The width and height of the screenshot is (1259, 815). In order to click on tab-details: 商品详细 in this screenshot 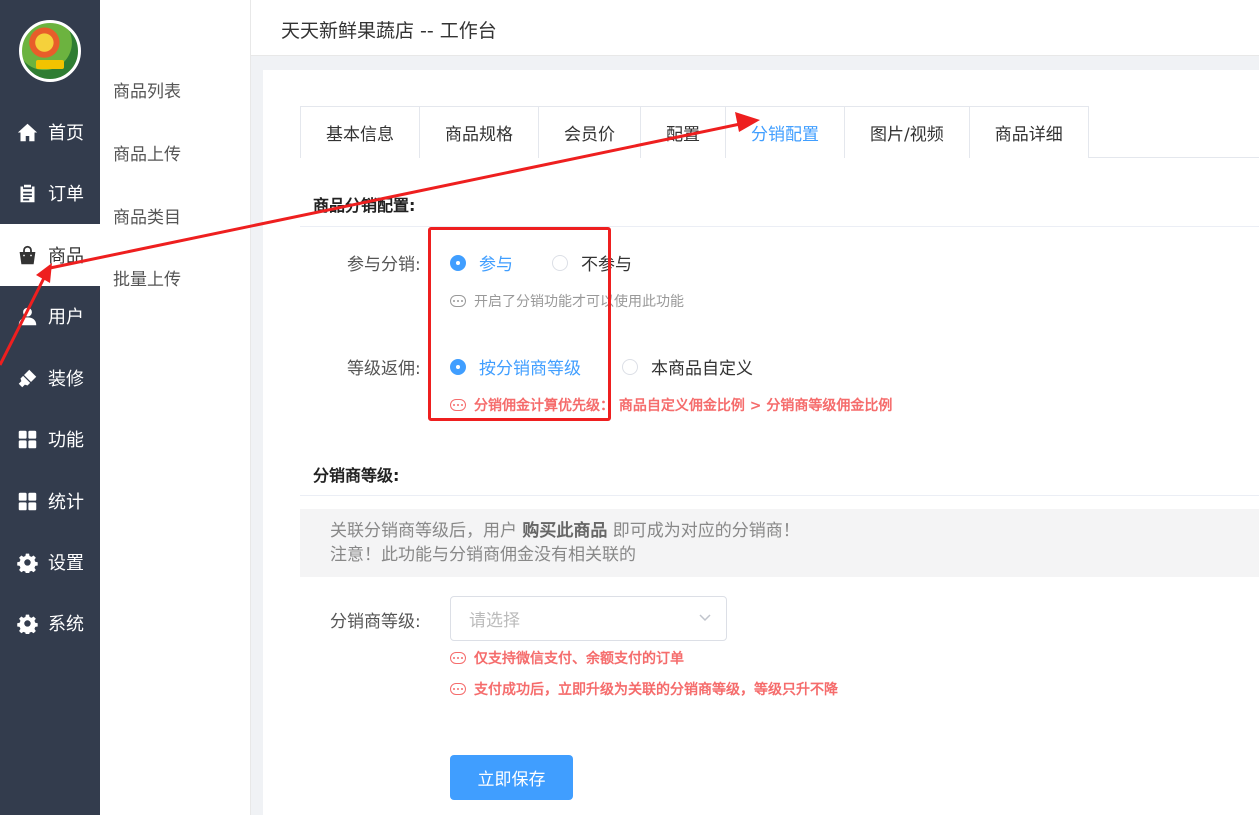, I will do `click(1028, 132)`.